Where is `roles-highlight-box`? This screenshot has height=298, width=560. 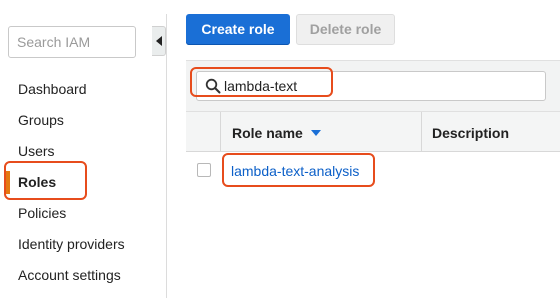 roles-highlight-box is located at coordinates (45, 180).